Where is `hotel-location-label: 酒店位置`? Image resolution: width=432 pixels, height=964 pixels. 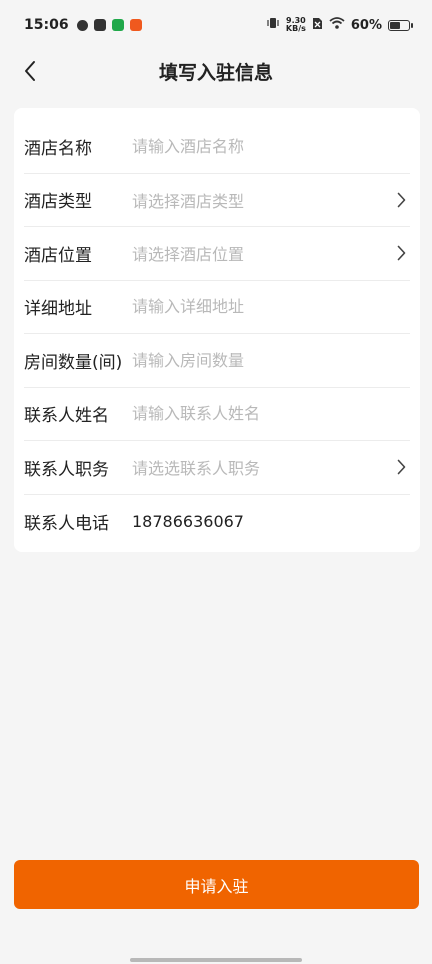
hotel-location-label: 酒店位置 is located at coordinates (58, 255).